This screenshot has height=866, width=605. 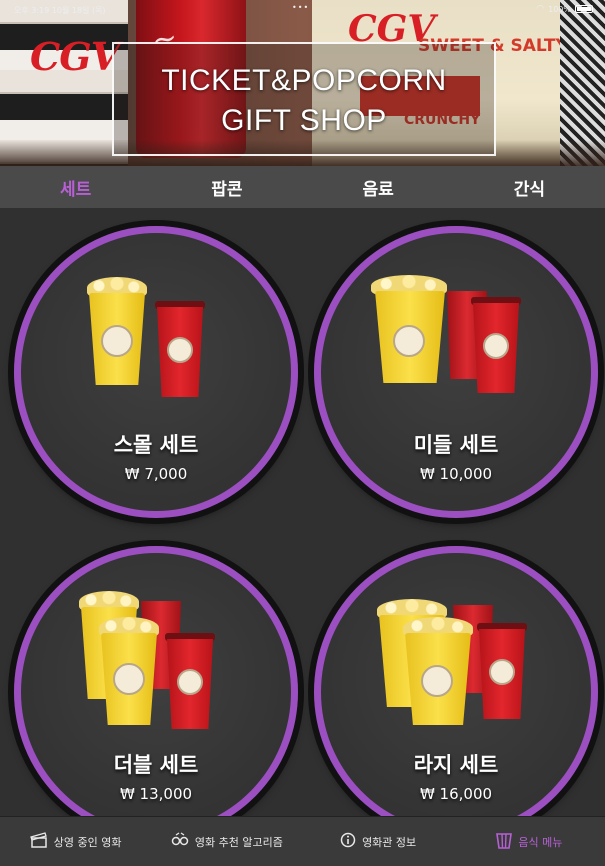 I want to click on banner-title-frame: TICKET&POPCORN GIFT SHOP, so click(x=304, y=99).